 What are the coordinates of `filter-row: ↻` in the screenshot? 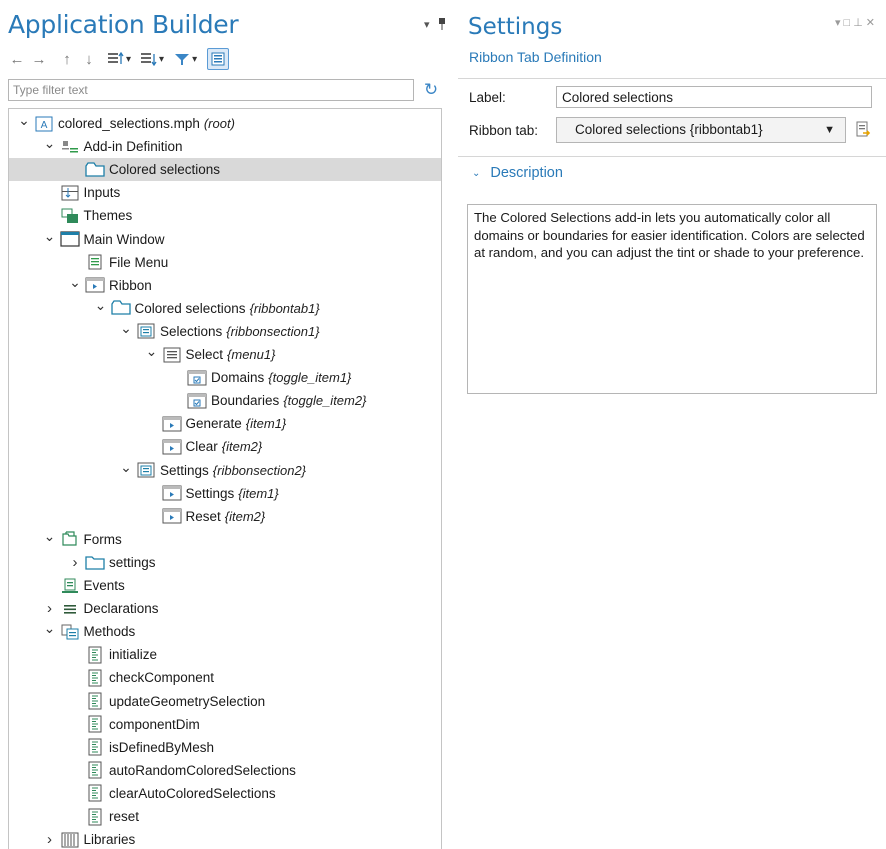 It's located at (225, 90).